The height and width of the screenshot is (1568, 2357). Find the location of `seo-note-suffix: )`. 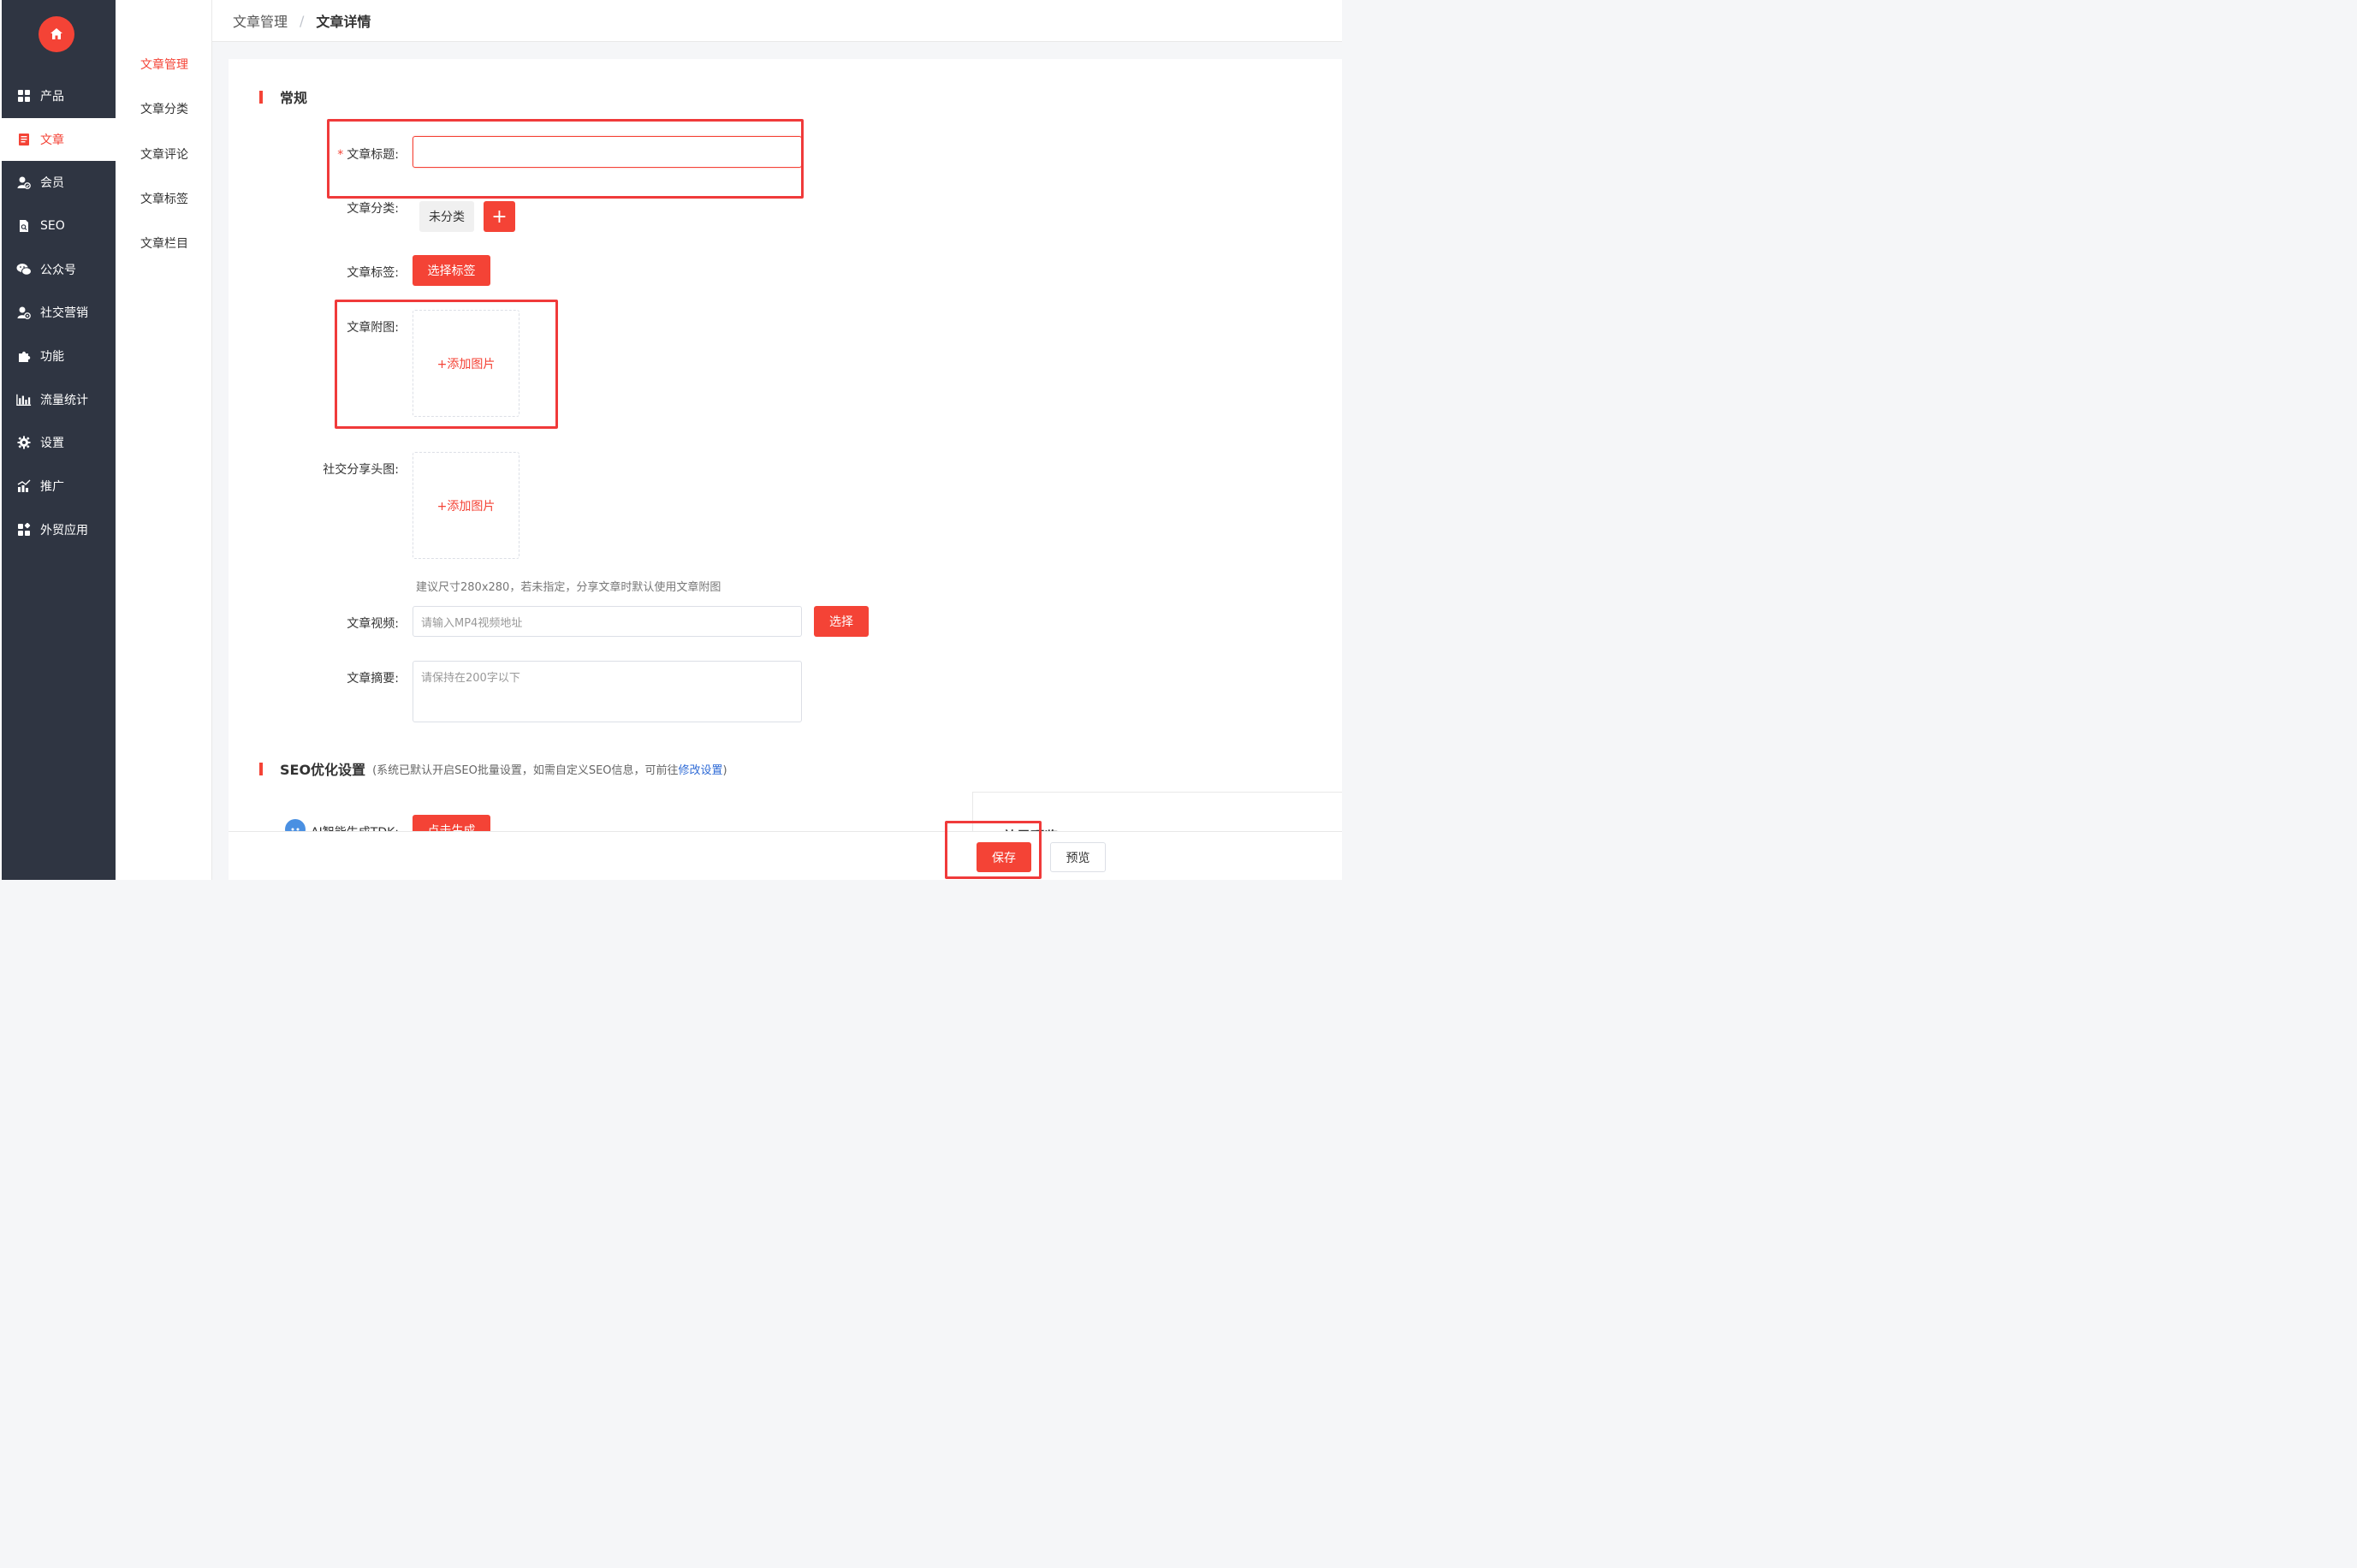

seo-note-suffix: ) is located at coordinates (724, 770).